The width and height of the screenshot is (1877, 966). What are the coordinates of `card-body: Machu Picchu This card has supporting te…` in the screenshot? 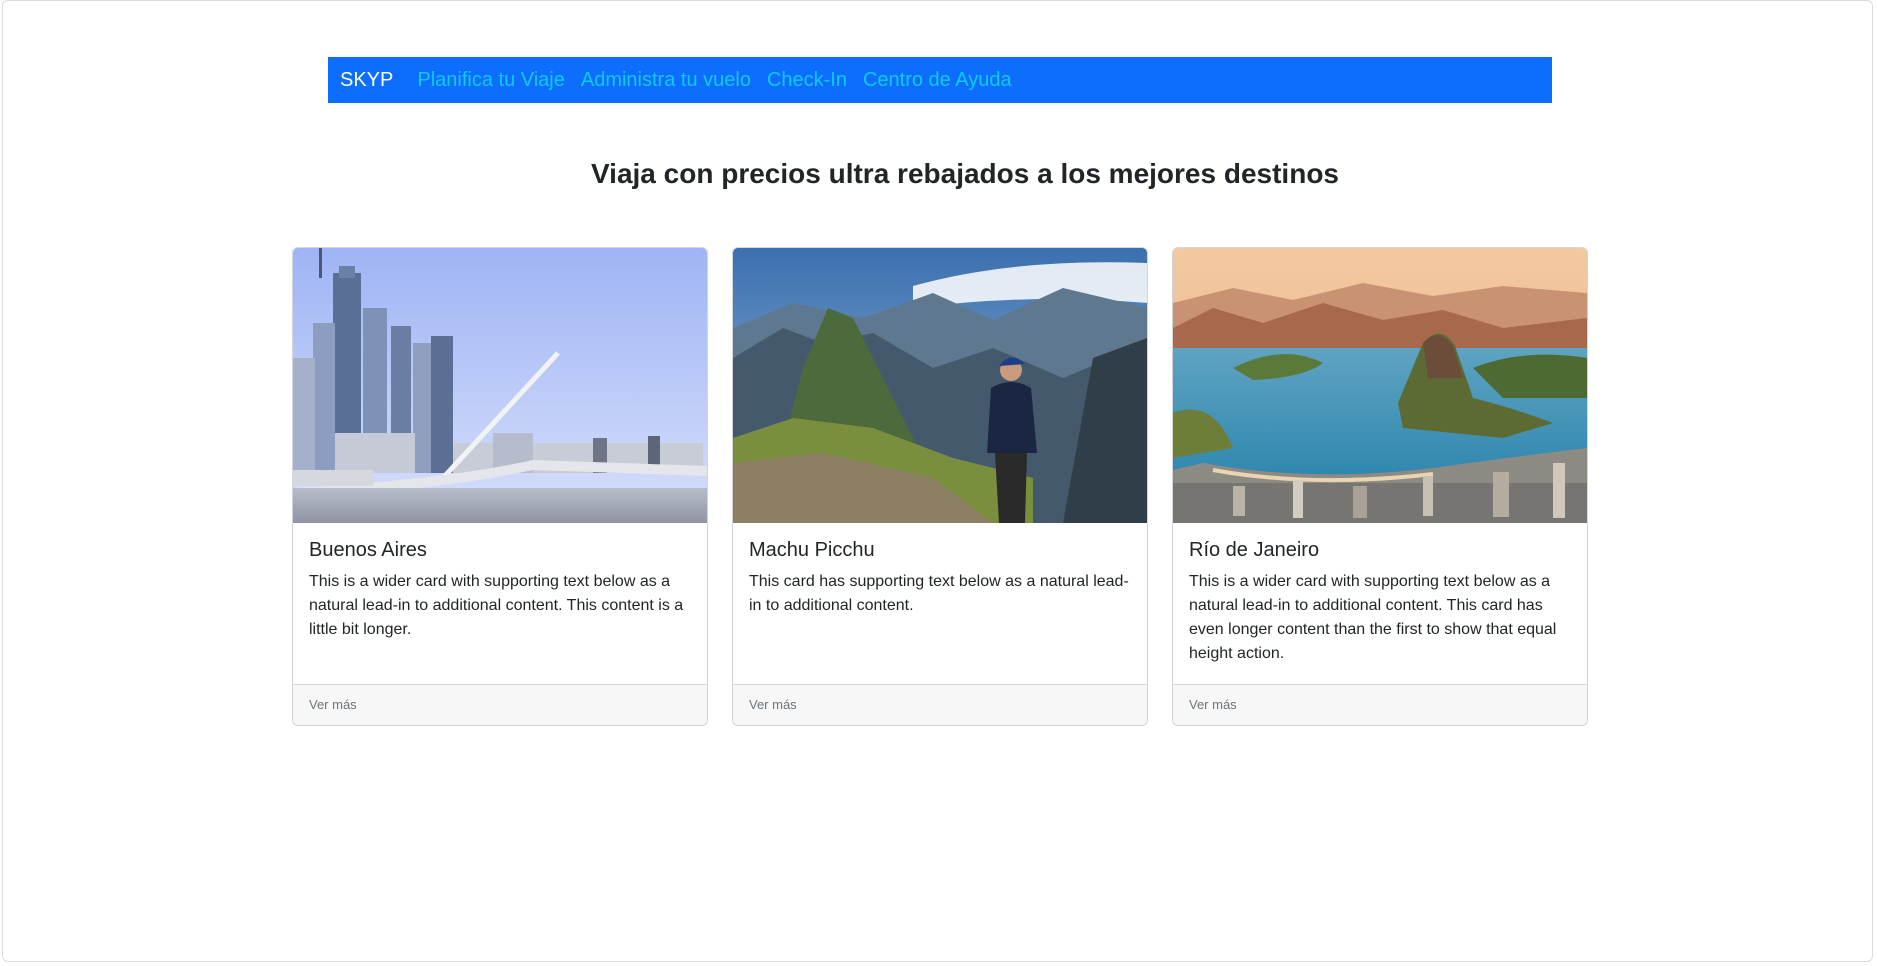 It's located at (940, 570).